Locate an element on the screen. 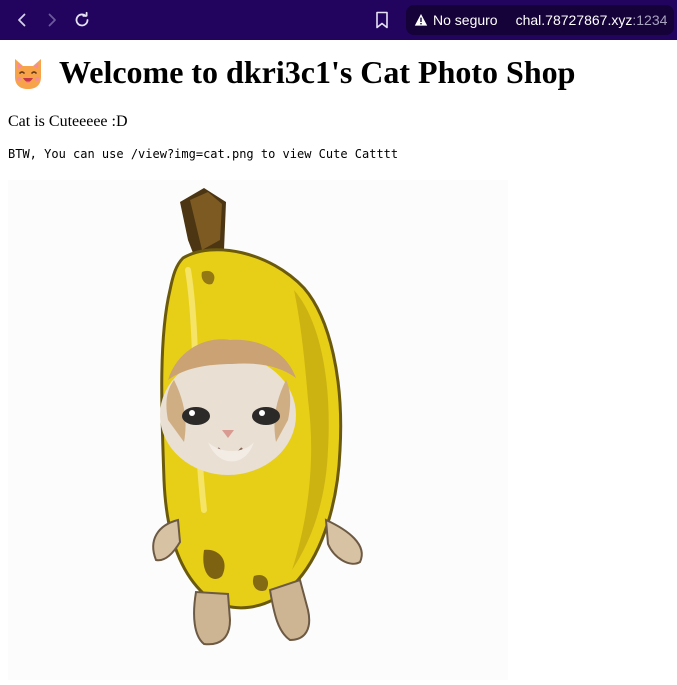  chevron-left-icon is located at coordinates (22, 20).